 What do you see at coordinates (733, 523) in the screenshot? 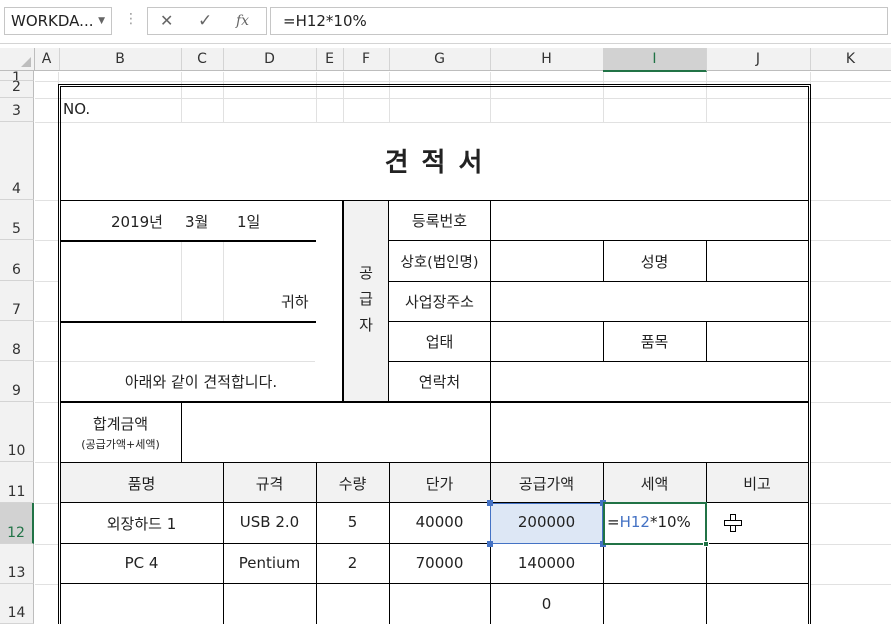
I see `cursor-cross-icon` at bounding box center [733, 523].